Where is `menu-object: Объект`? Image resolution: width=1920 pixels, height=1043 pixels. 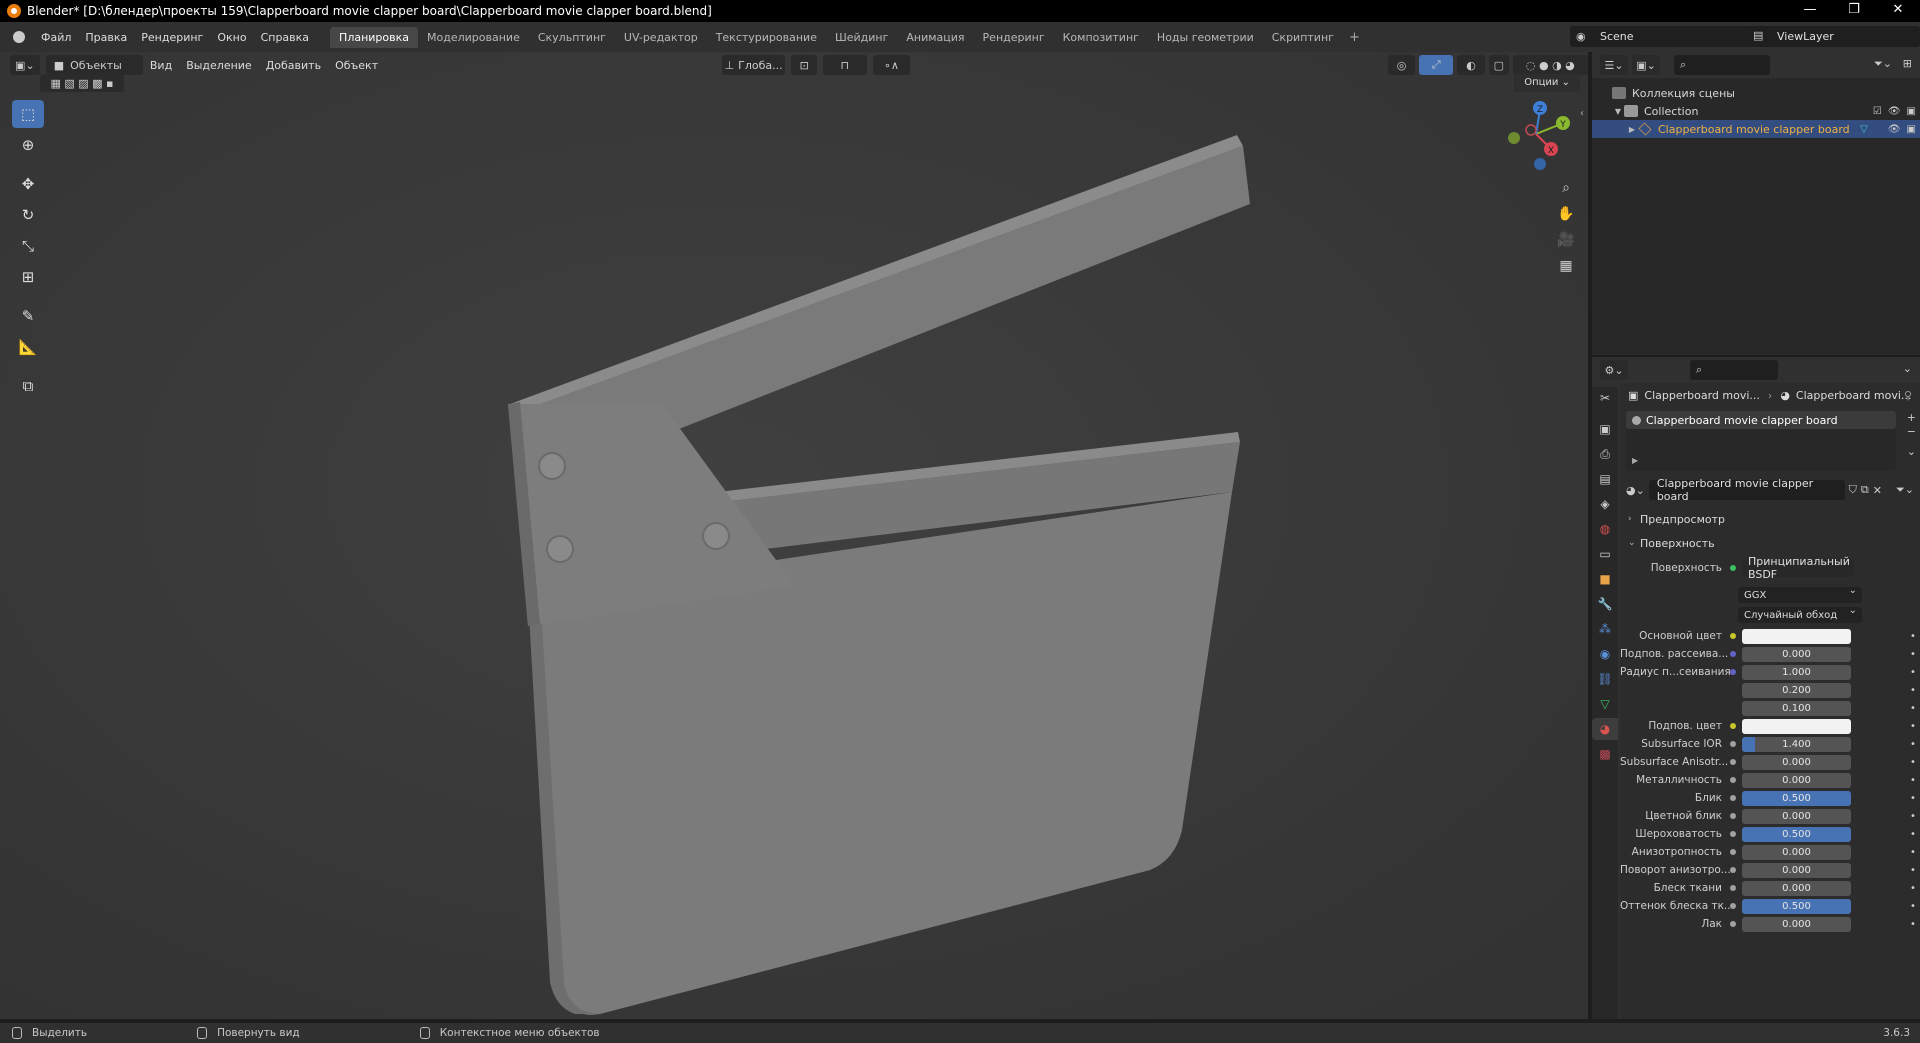 menu-object: Объект is located at coordinates (356, 65).